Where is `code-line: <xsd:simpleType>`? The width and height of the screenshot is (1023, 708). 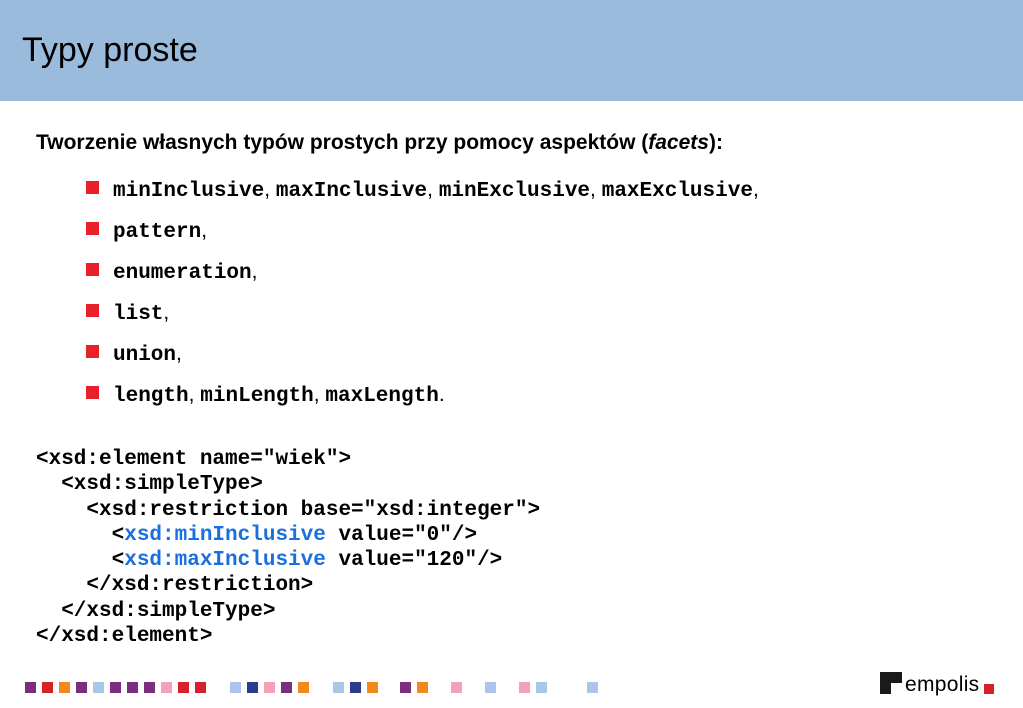 code-line: <xsd:simpleType> is located at coordinates (149, 484).